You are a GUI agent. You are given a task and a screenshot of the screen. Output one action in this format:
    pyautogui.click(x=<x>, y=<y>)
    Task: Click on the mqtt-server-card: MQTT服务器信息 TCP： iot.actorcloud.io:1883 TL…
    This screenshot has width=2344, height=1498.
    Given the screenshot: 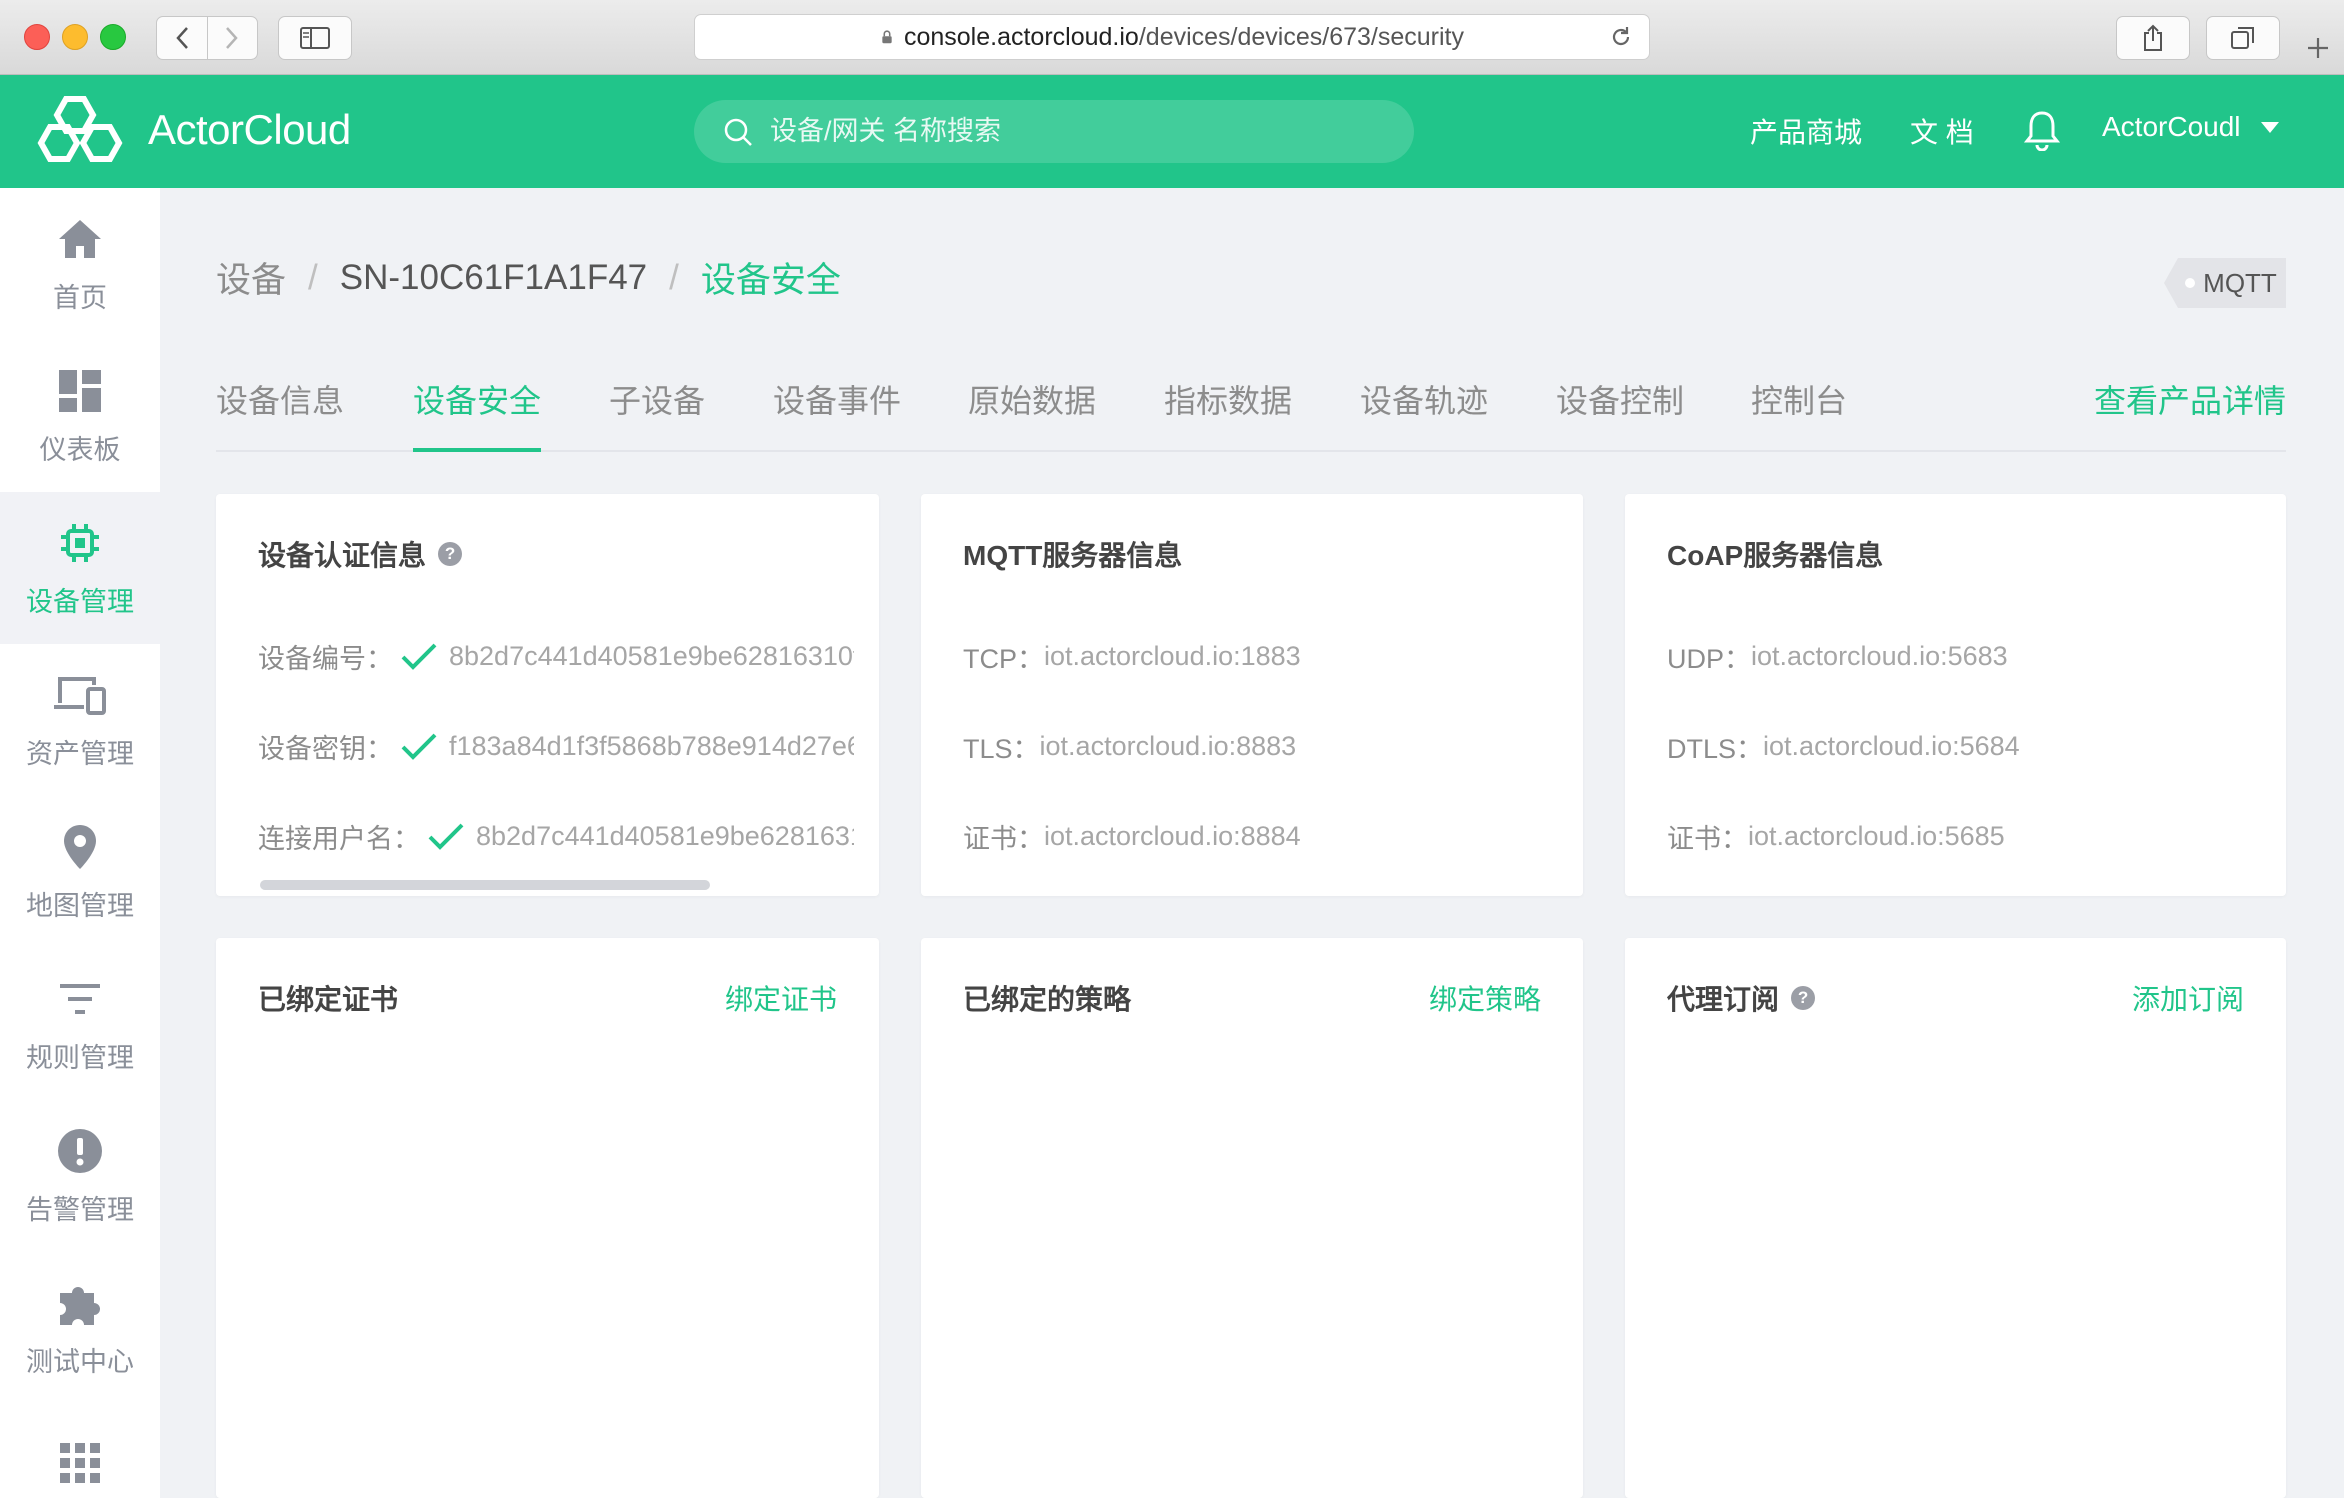 What is the action you would take?
    pyautogui.click(x=1252, y=695)
    